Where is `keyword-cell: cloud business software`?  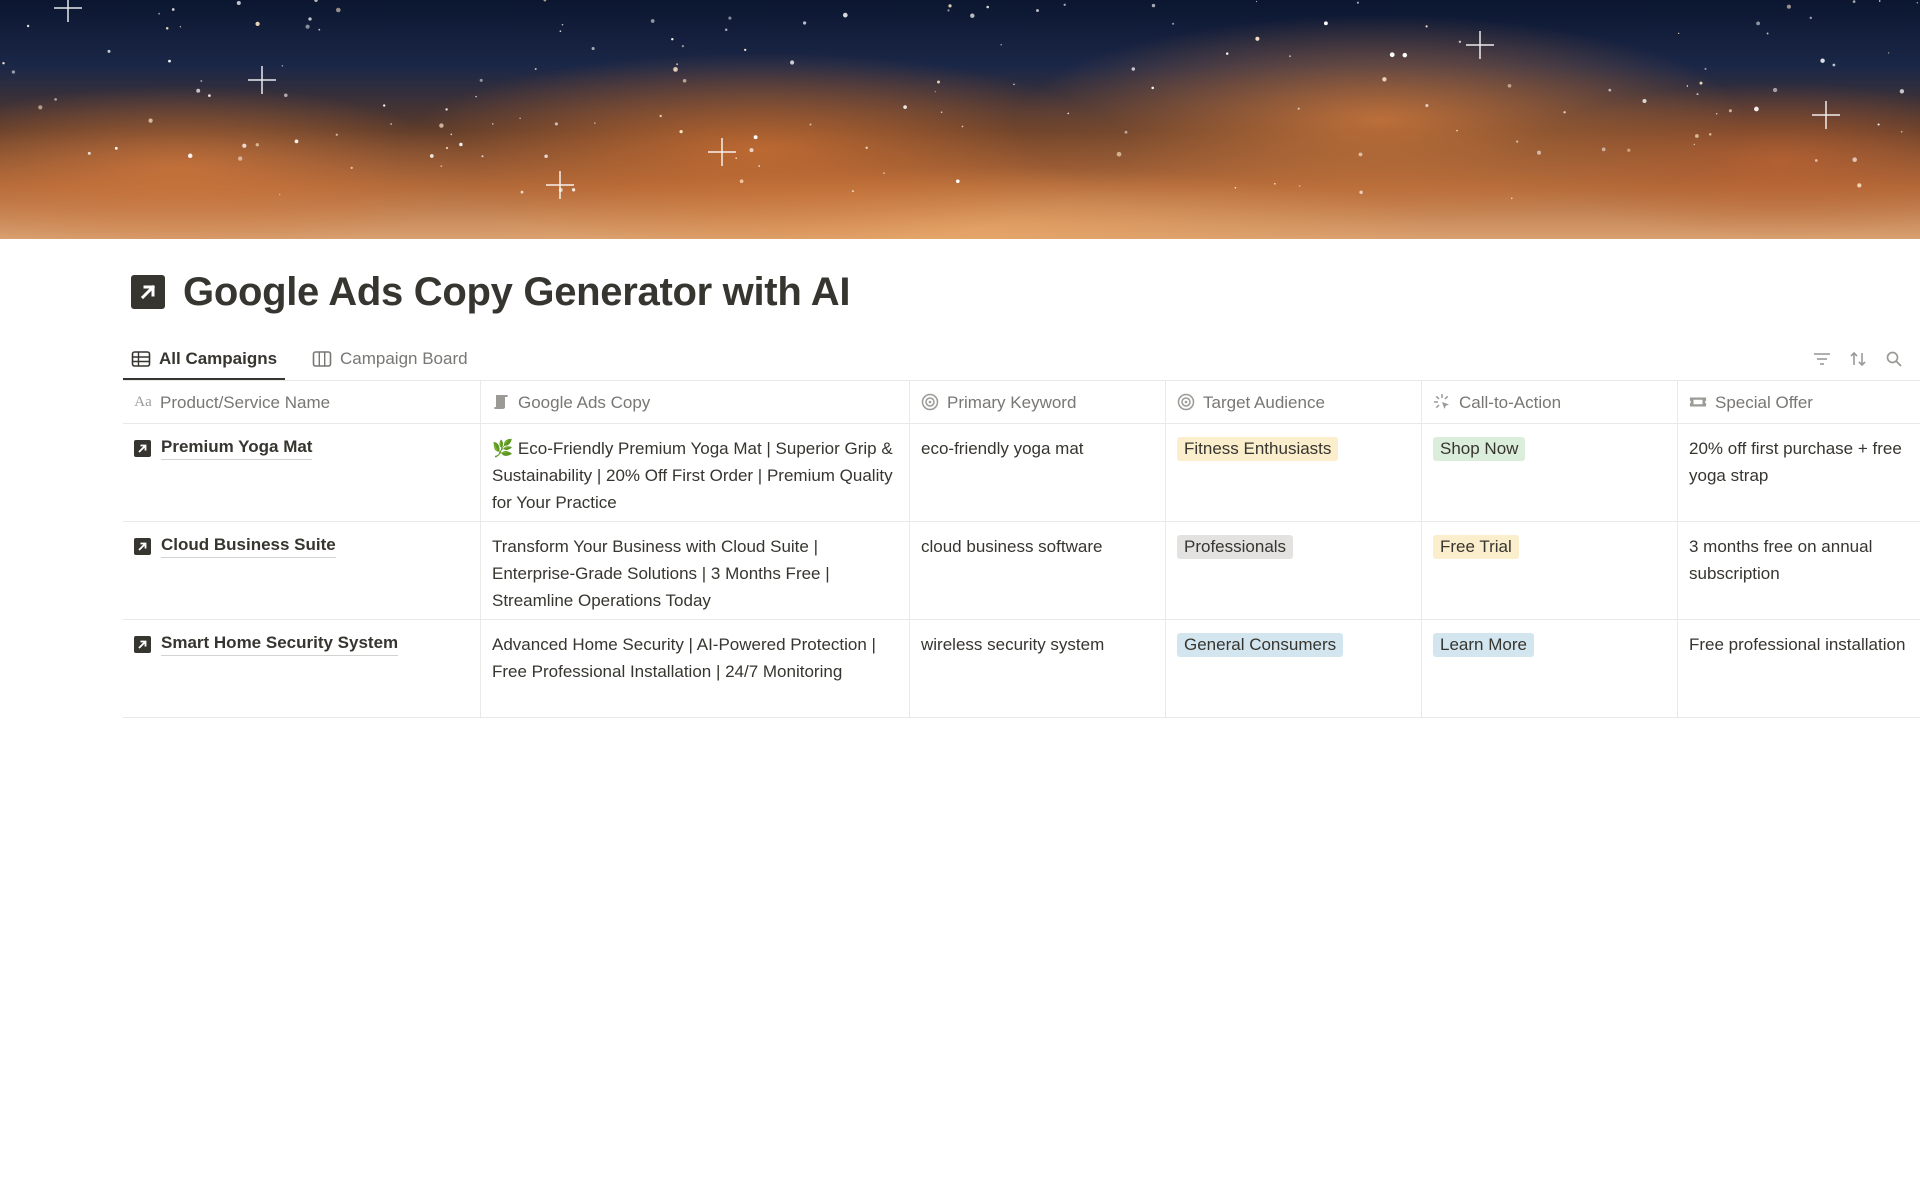 keyword-cell: cloud business software is located at coordinates (1038, 570).